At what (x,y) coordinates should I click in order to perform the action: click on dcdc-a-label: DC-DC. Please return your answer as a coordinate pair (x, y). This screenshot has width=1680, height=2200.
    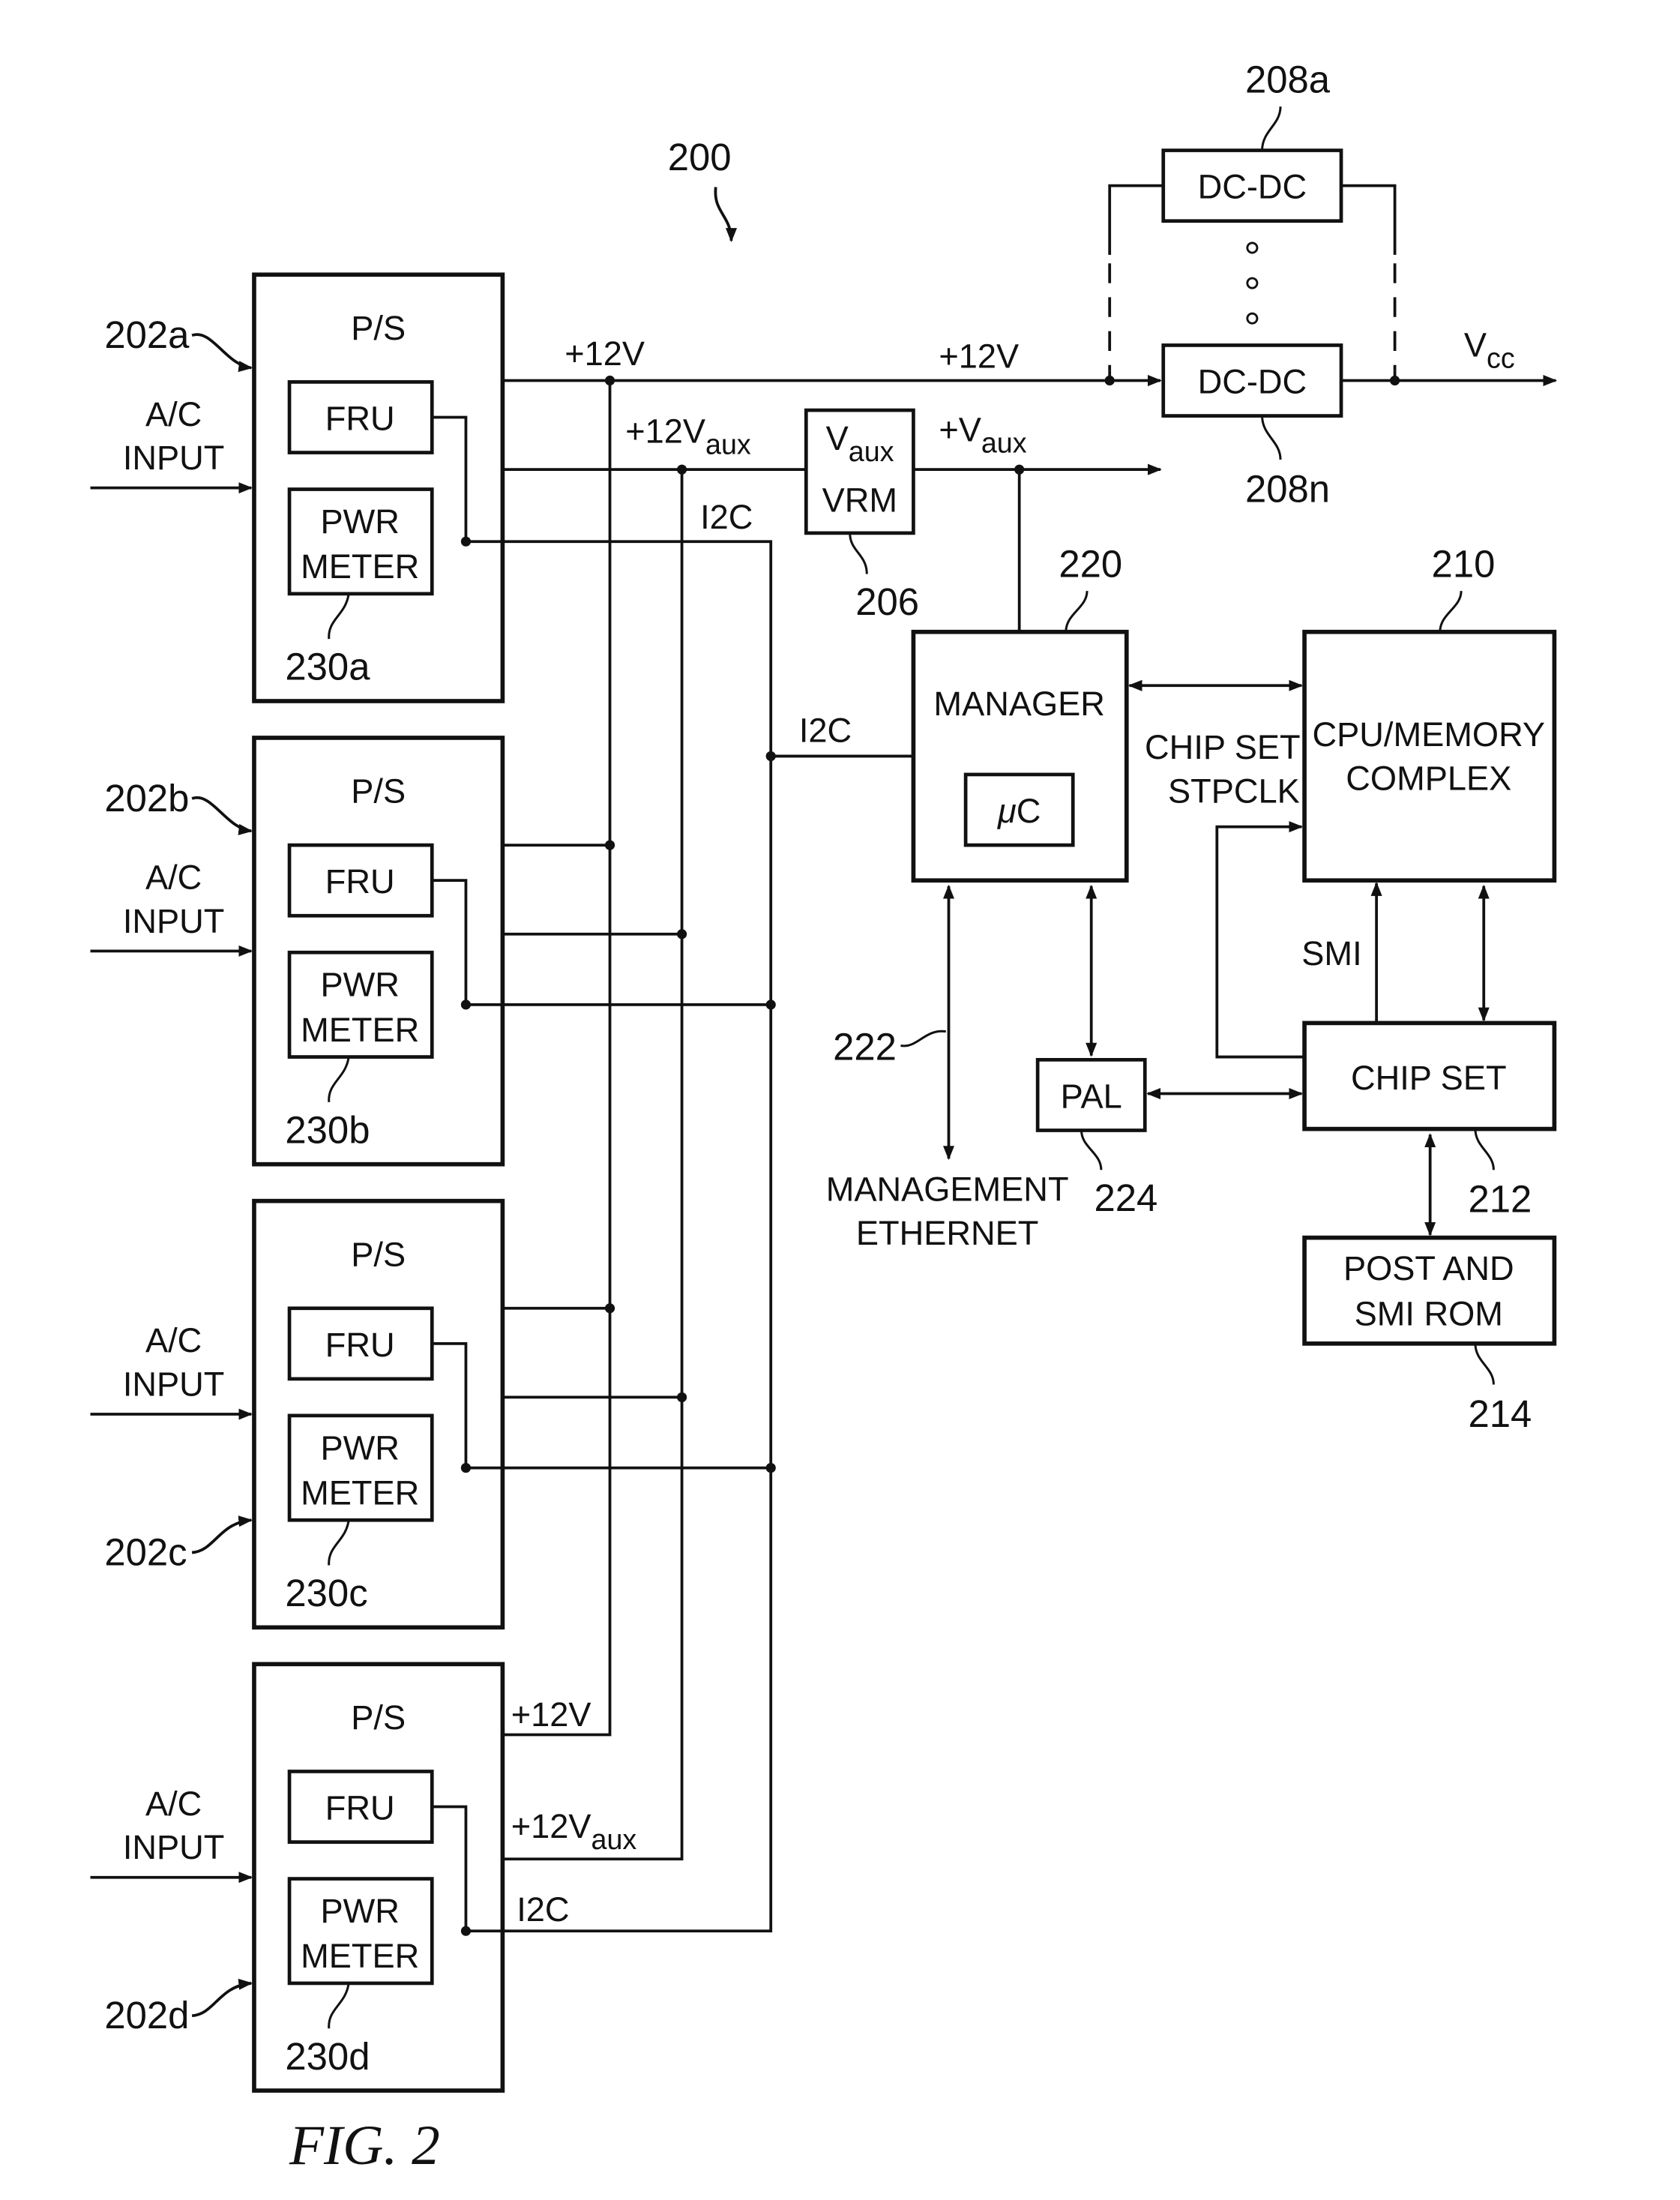
    Looking at the image, I should click on (1252, 187).